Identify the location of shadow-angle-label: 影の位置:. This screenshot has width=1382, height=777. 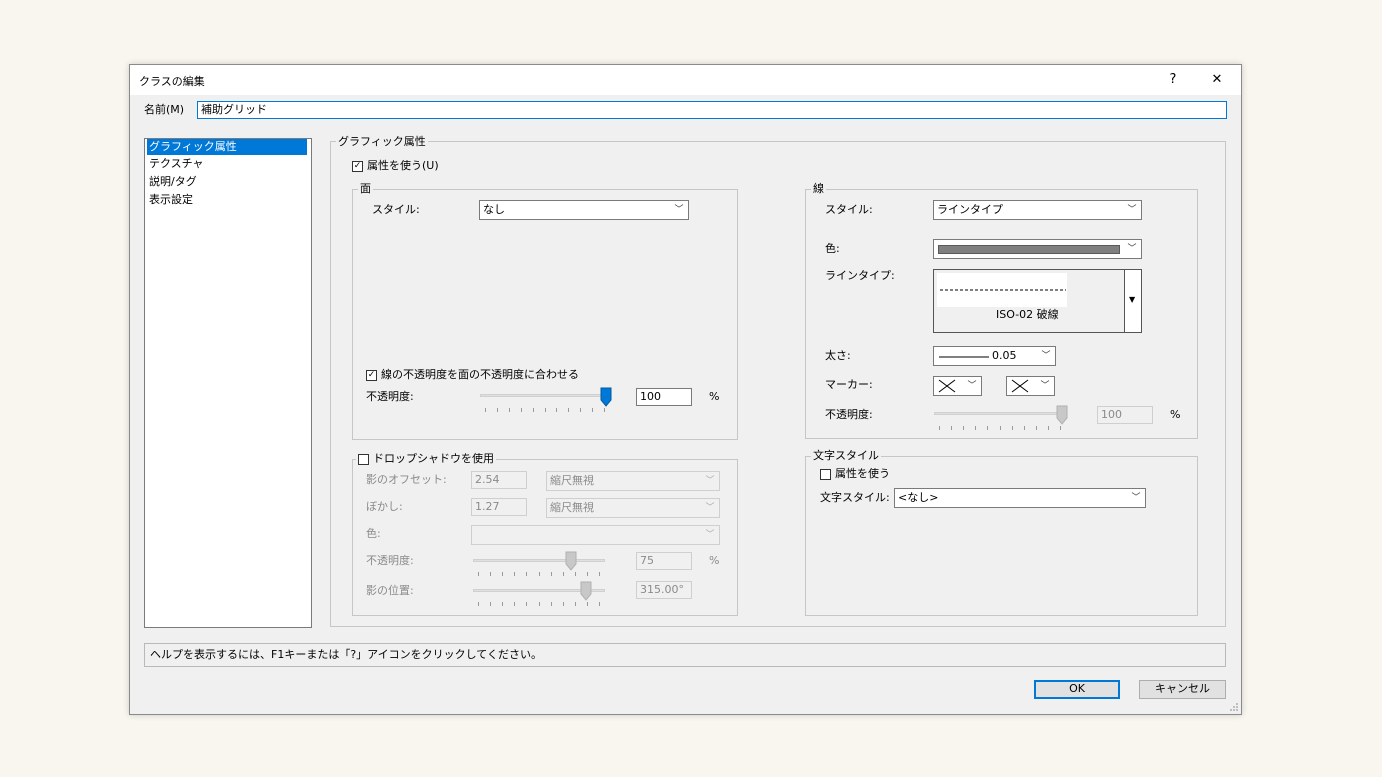
(390, 590).